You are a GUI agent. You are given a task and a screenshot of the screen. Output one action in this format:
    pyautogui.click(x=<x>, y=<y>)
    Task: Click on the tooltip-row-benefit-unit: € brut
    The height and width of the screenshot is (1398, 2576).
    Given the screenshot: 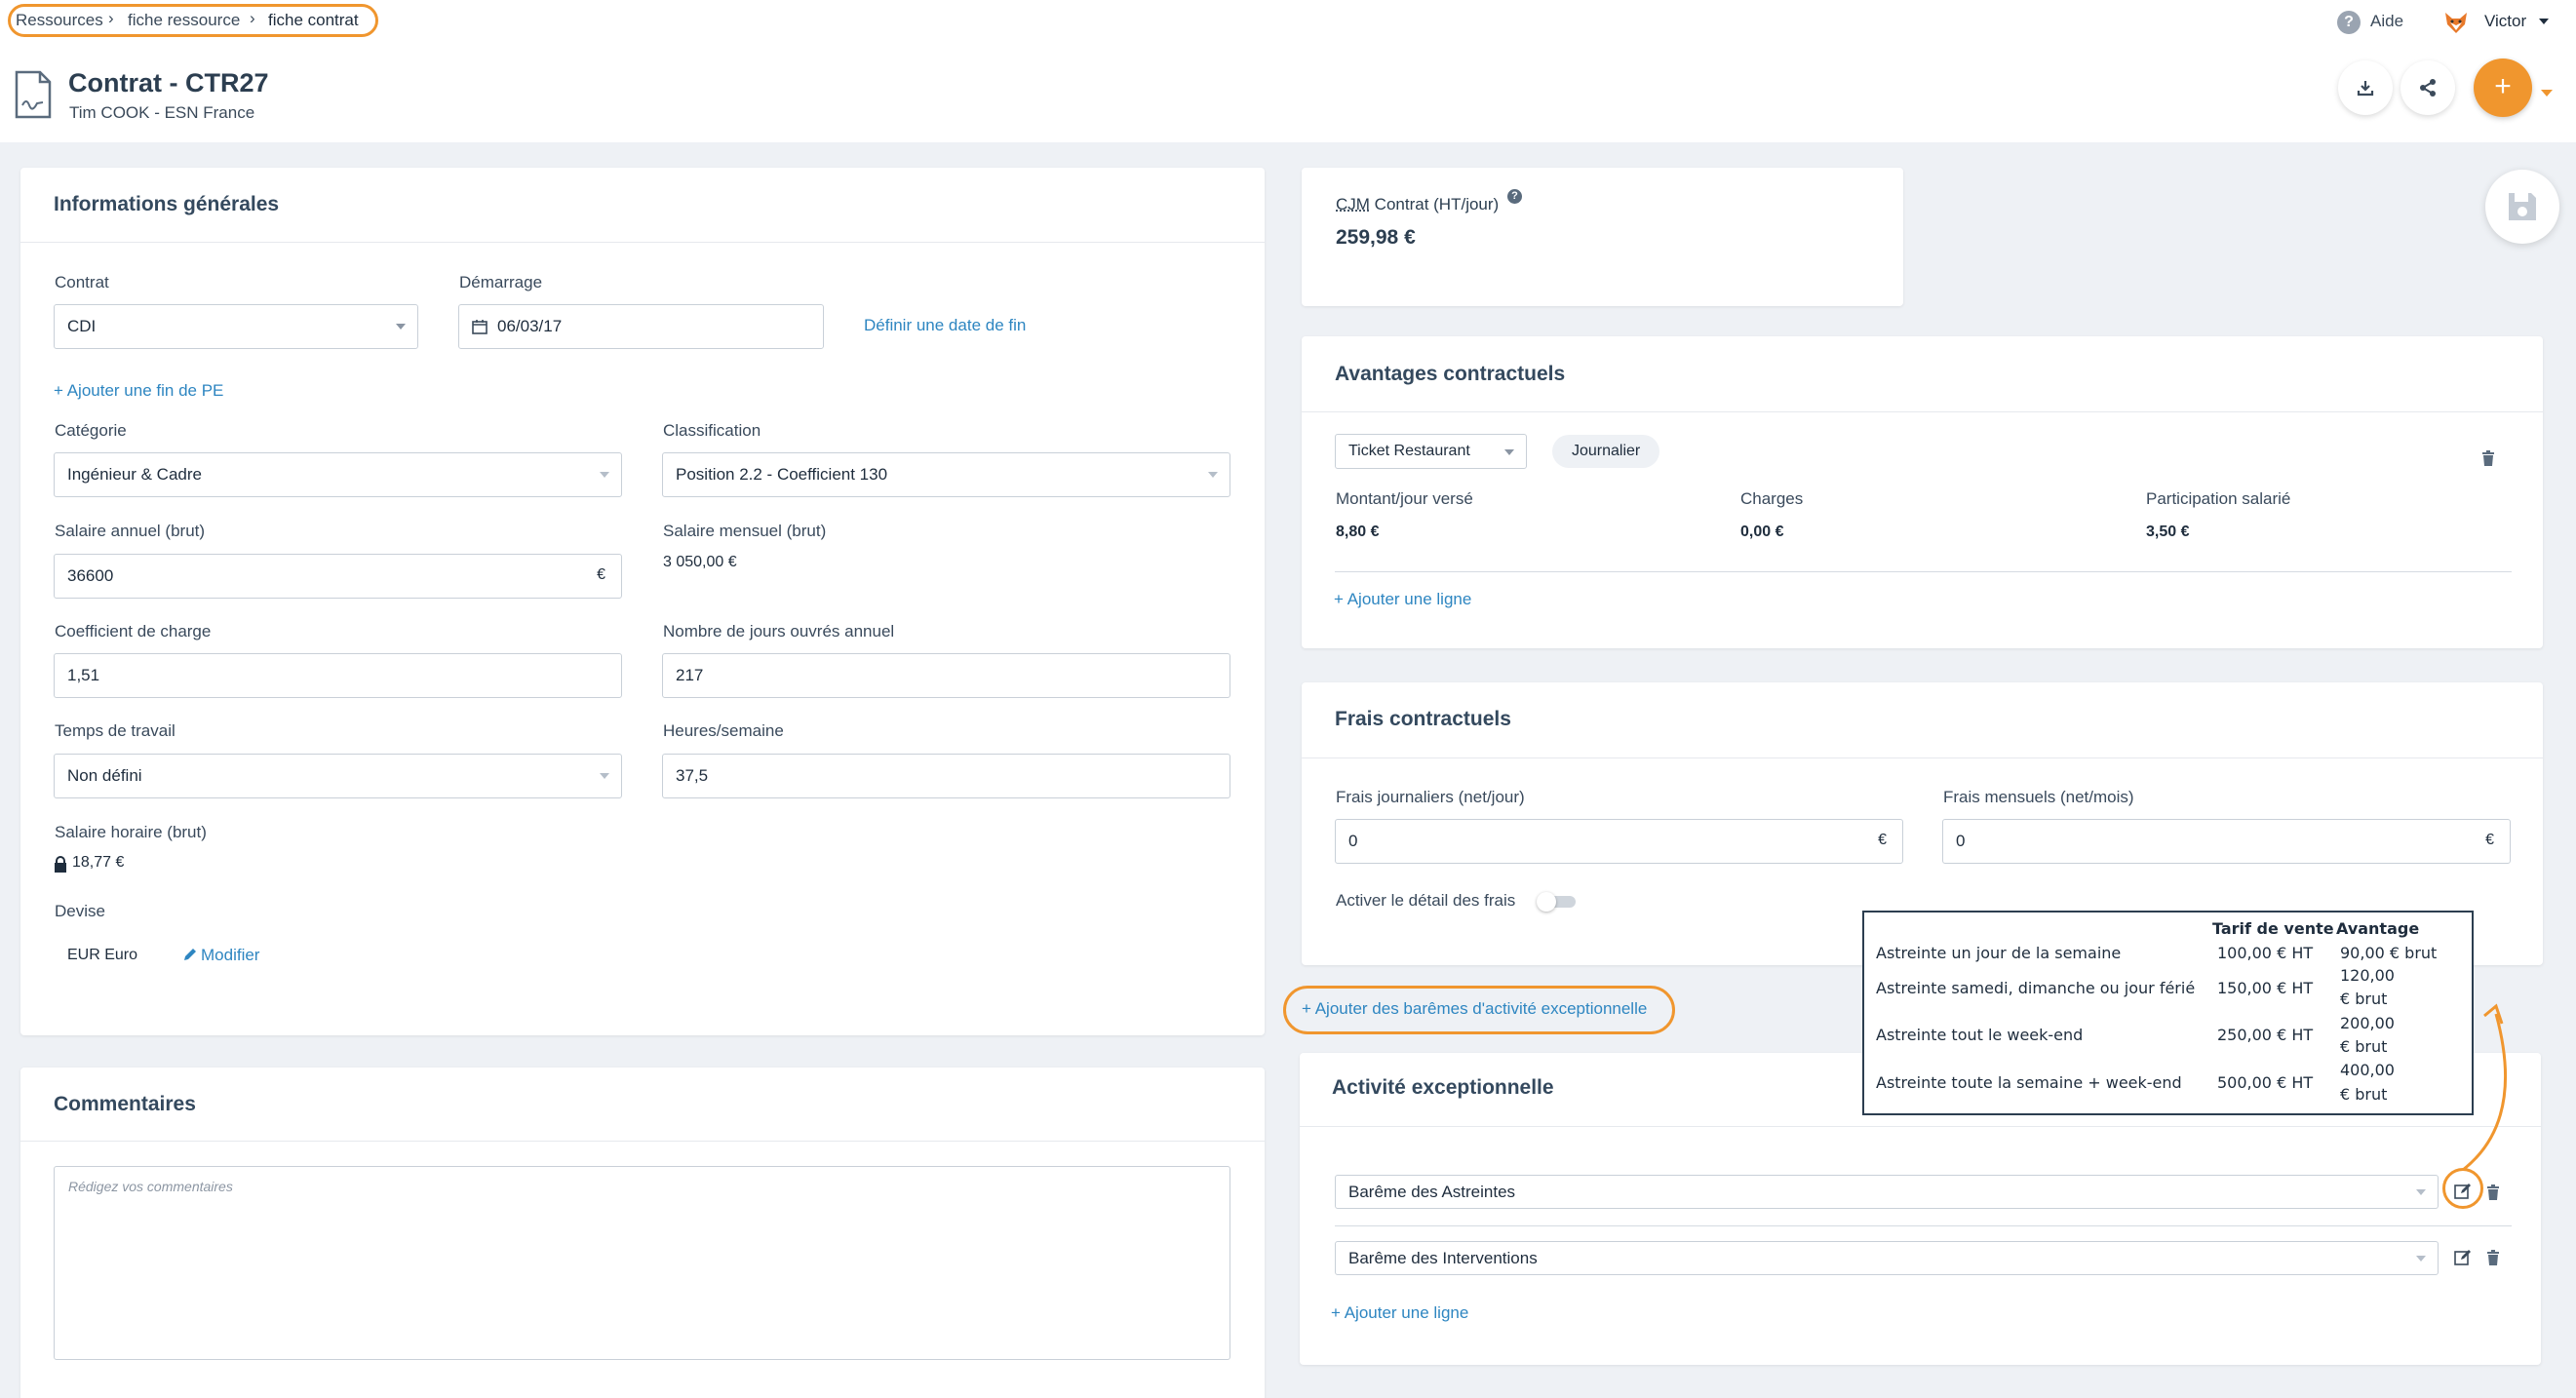 What is the action you would take?
    pyautogui.click(x=2364, y=999)
    